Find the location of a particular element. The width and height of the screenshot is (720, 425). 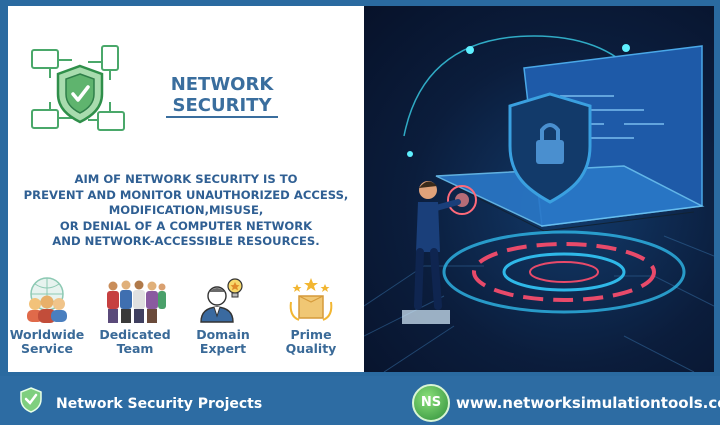

title-line-1: NETWORK is located at coordinates (222, 84).